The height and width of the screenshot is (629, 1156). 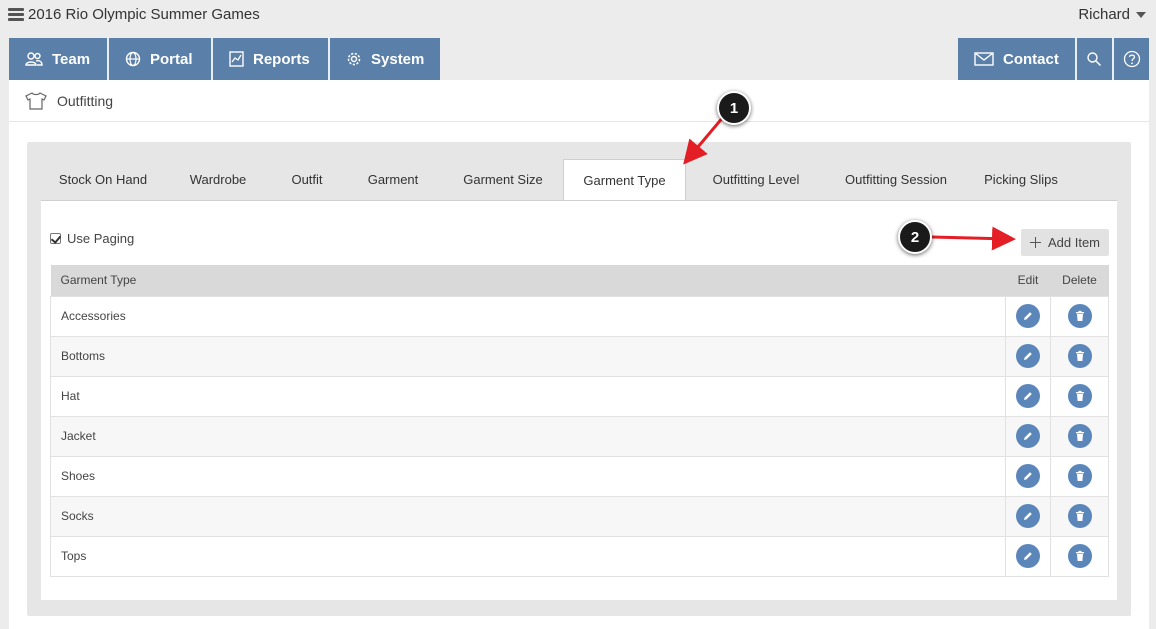 I want to click on tab-garment-size: Garment Size, so click(x=503, y=179).